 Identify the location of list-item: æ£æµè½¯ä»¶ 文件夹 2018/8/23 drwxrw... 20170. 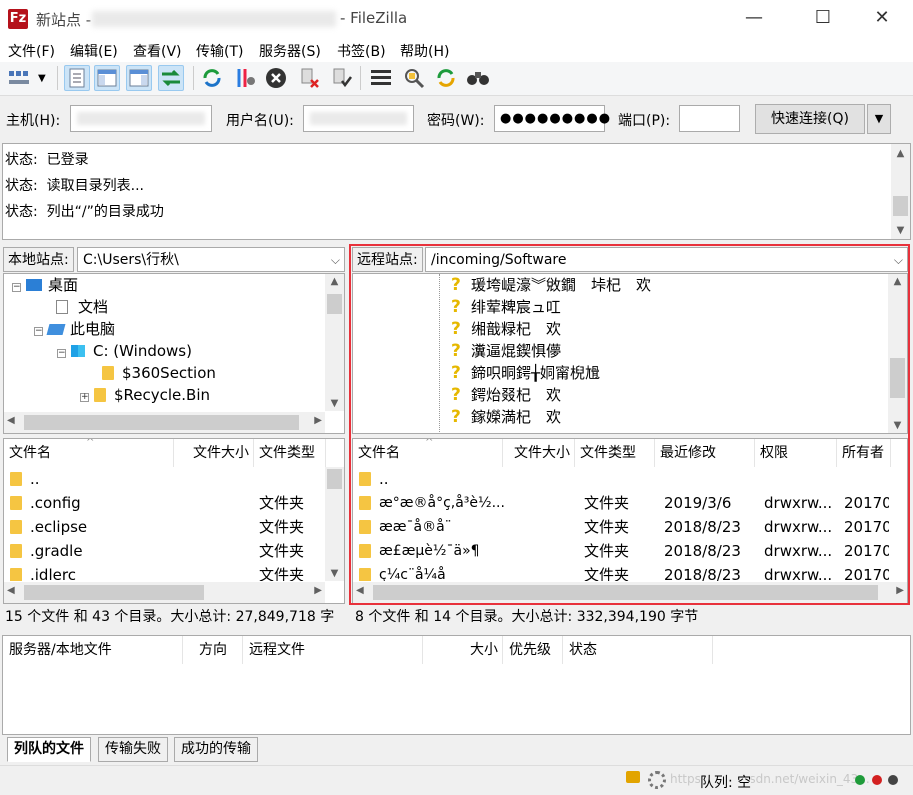
(624, 551).